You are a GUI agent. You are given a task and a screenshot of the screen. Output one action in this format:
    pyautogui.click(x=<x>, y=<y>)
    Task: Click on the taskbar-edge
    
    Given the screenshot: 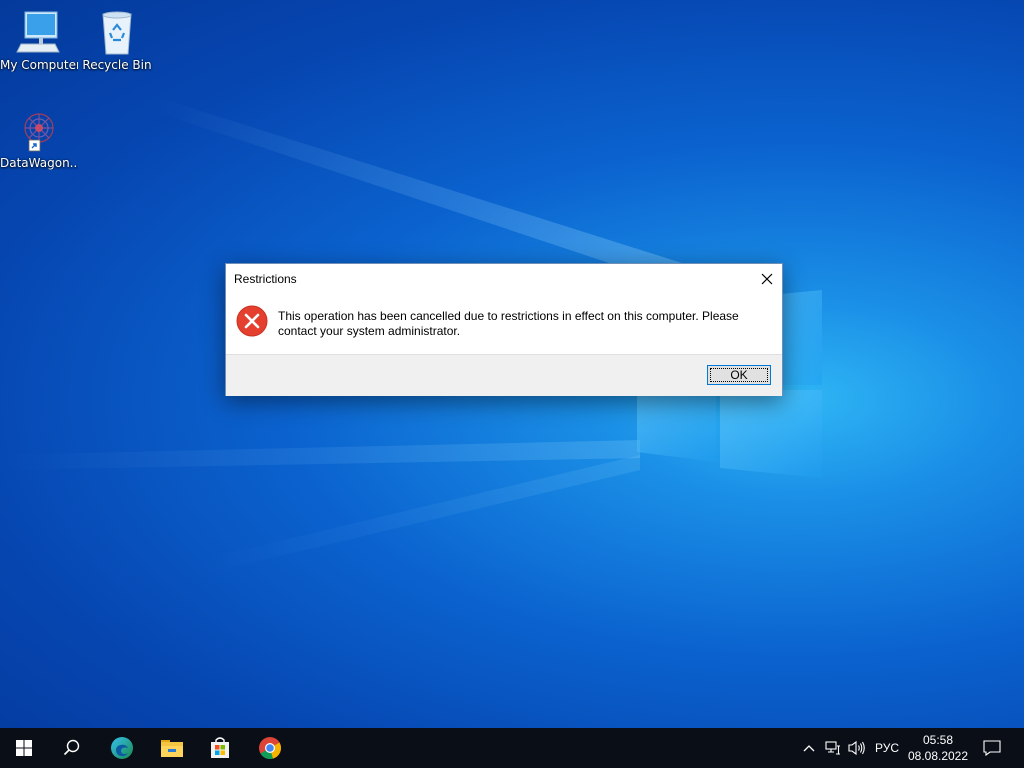 What is the action you would take?
    pyautogui.click(x=122, y=748)
    